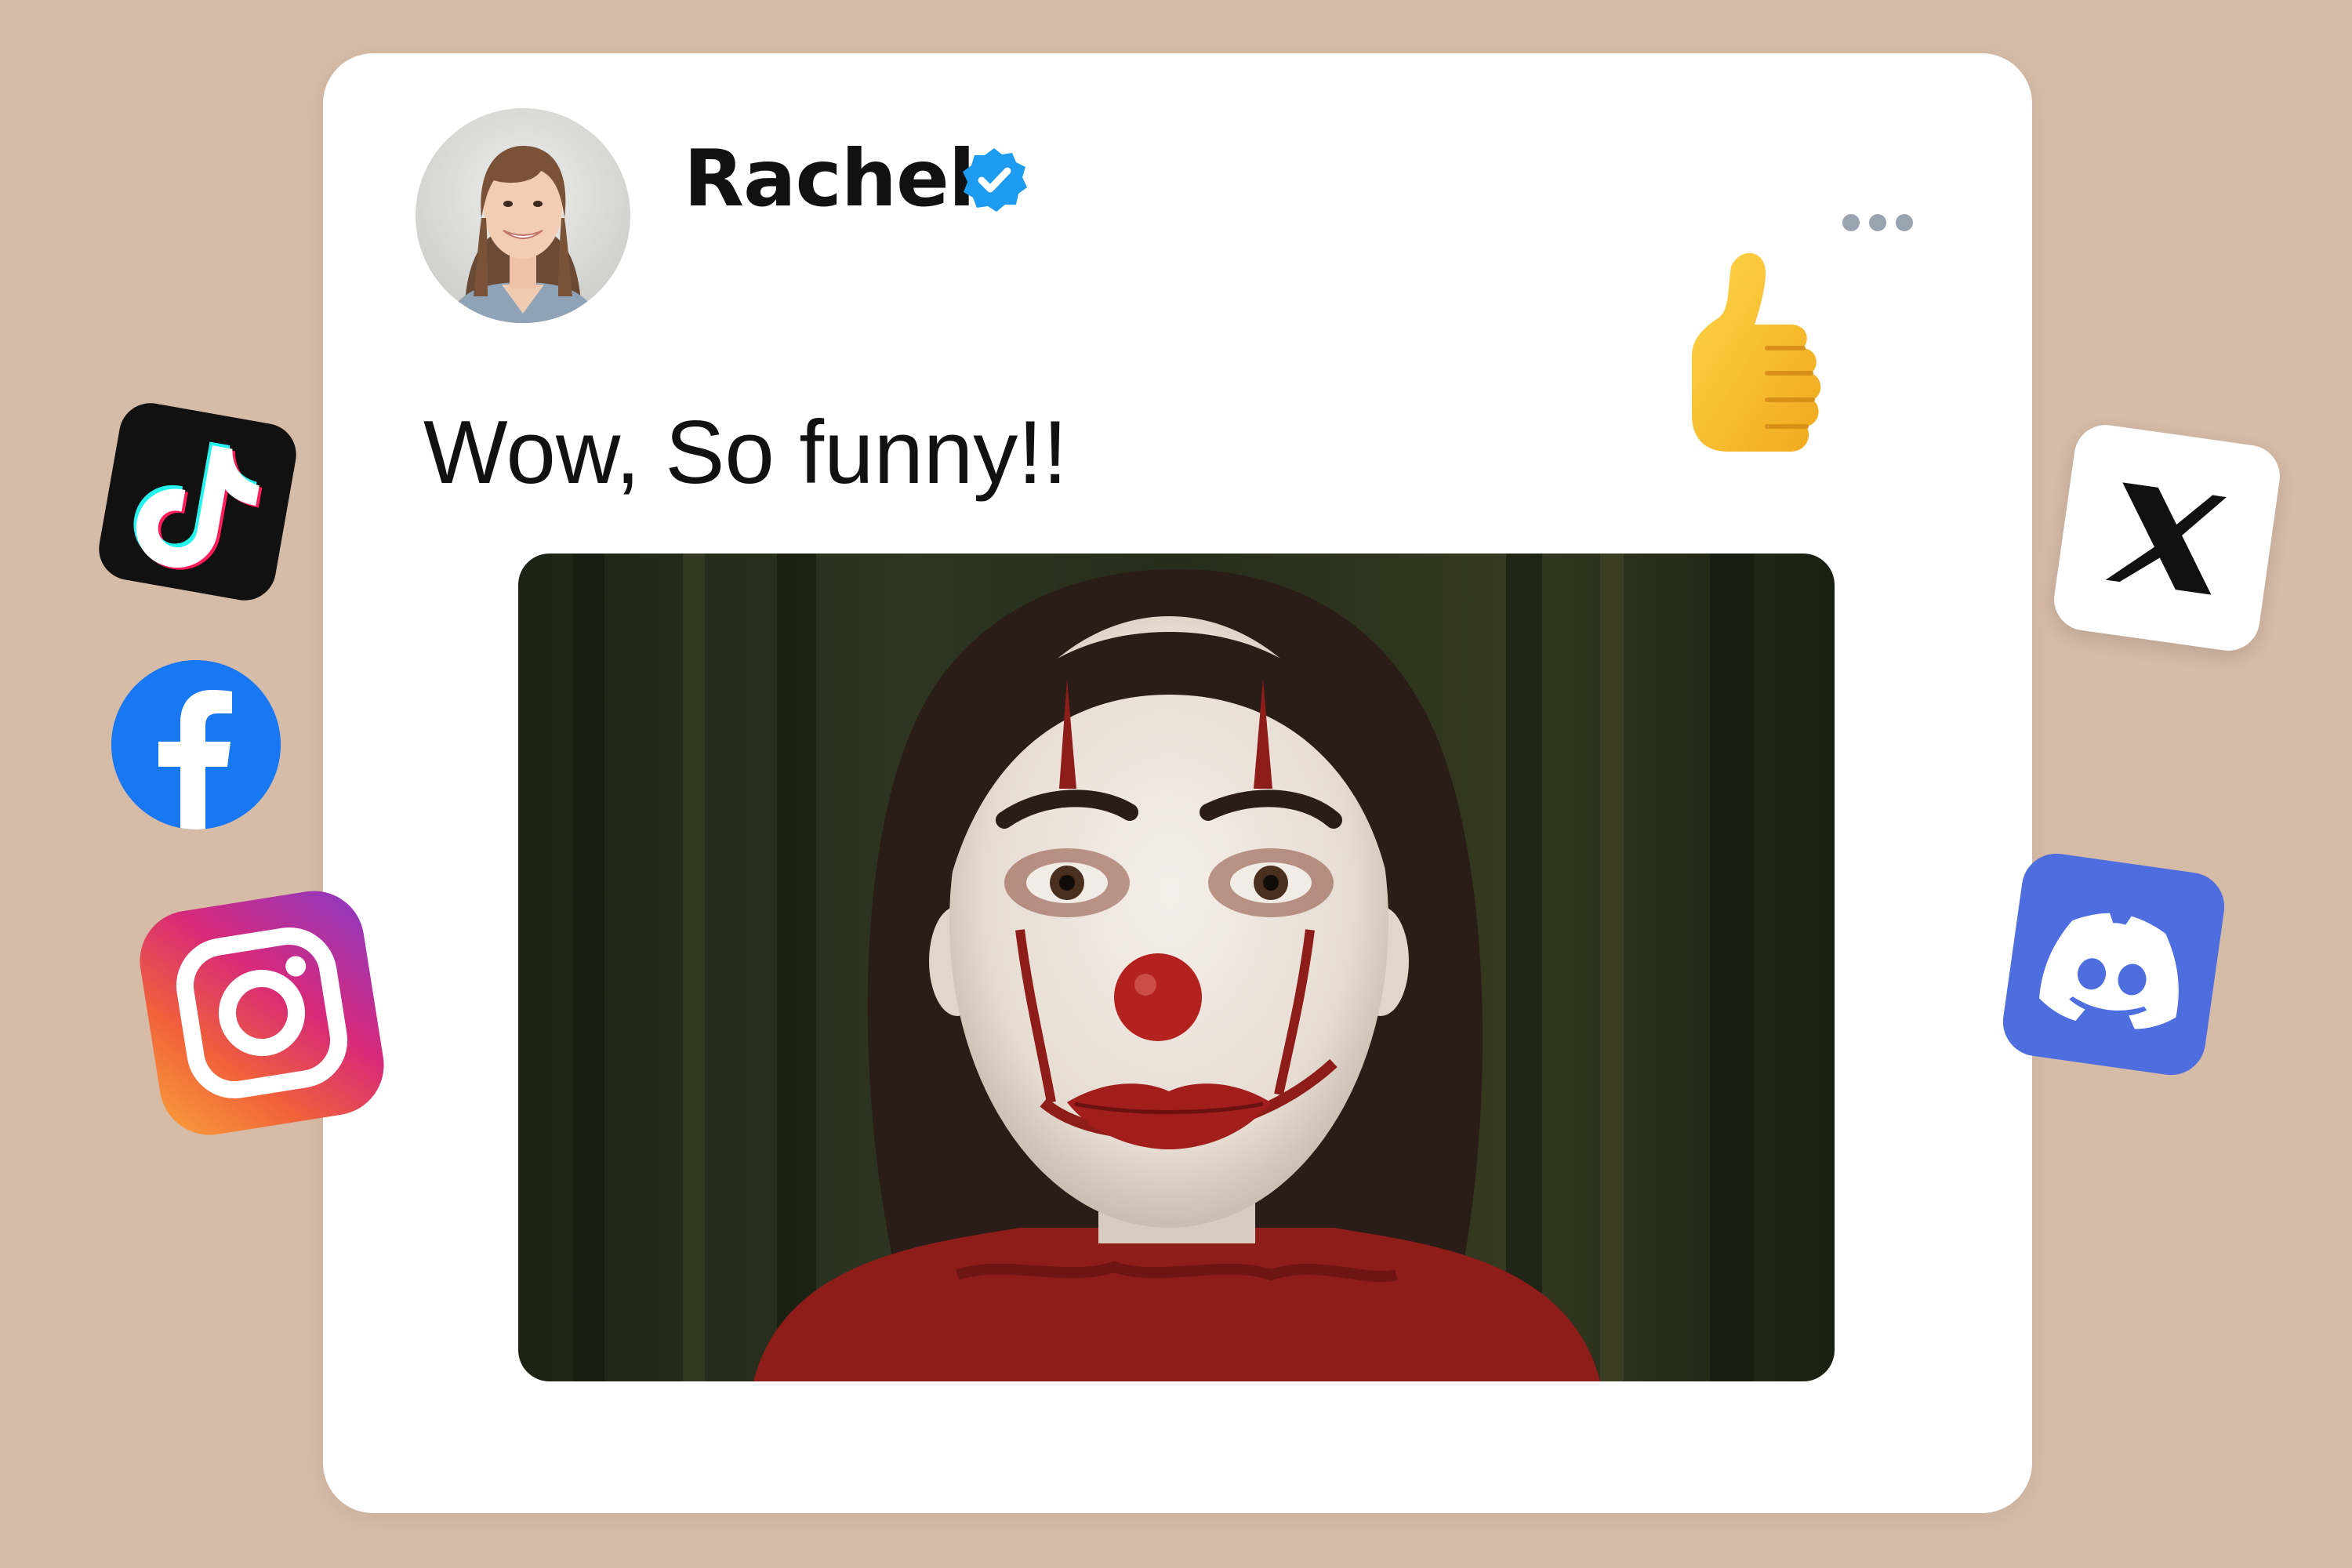  I want to click on discord-icon, so click(2113, 964).